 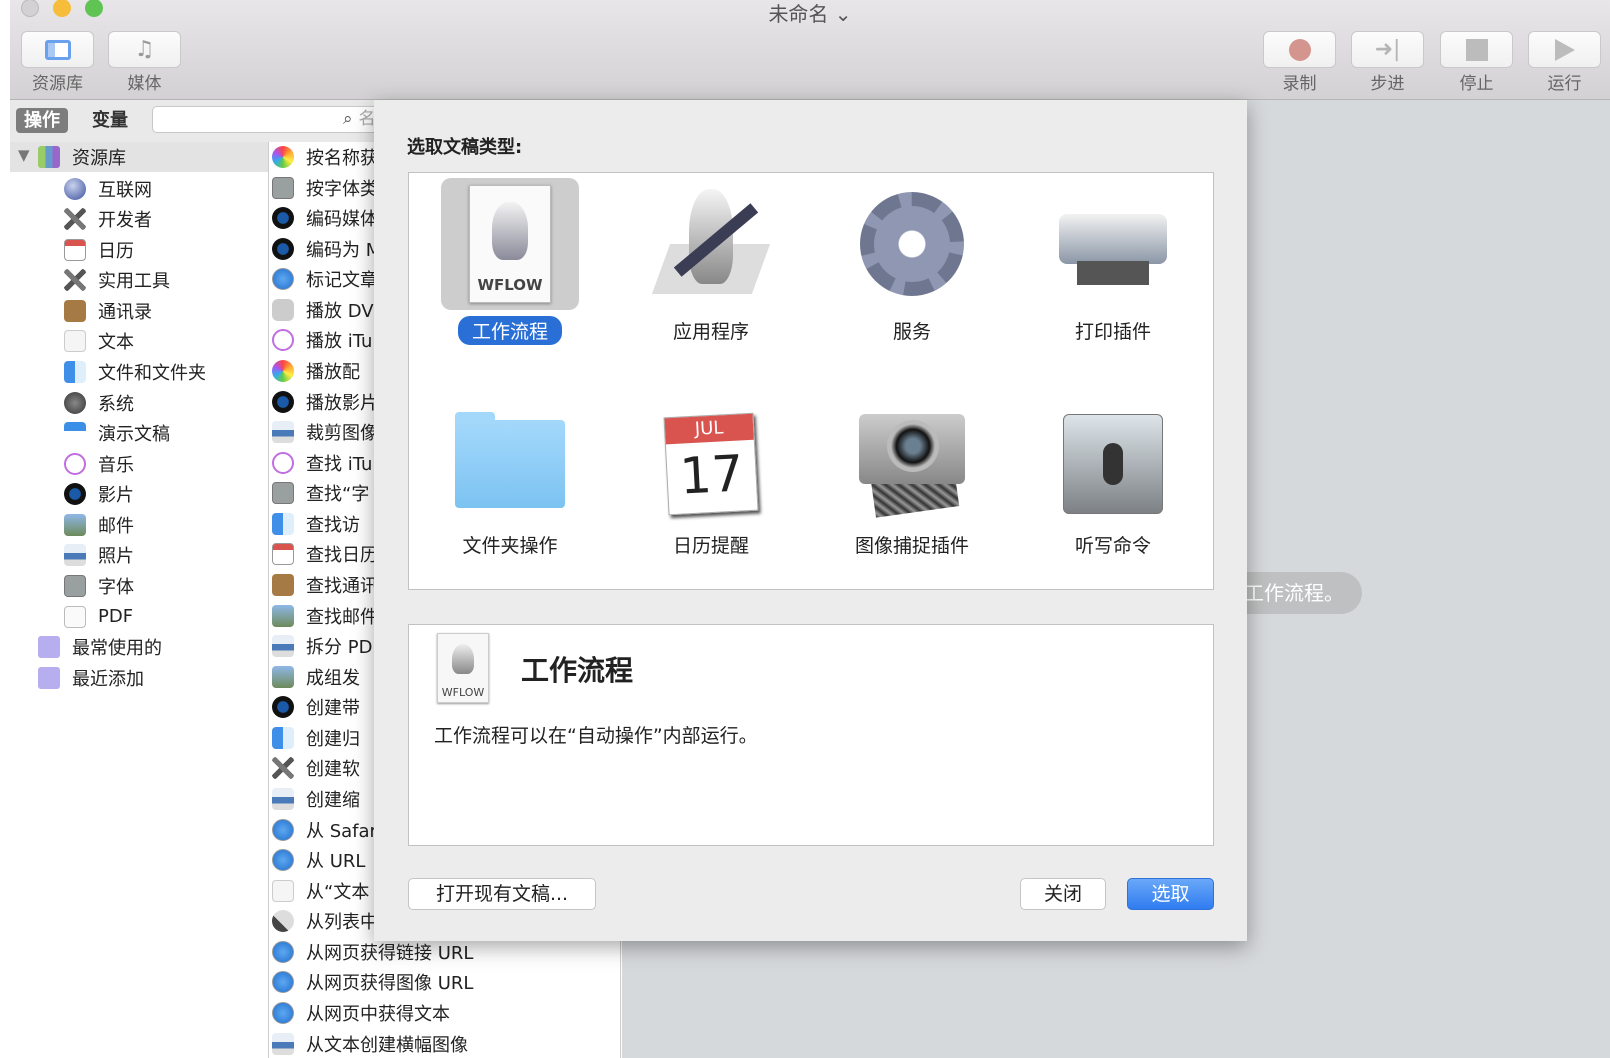 I want to click on record-button, so click(x=1299, y=49).